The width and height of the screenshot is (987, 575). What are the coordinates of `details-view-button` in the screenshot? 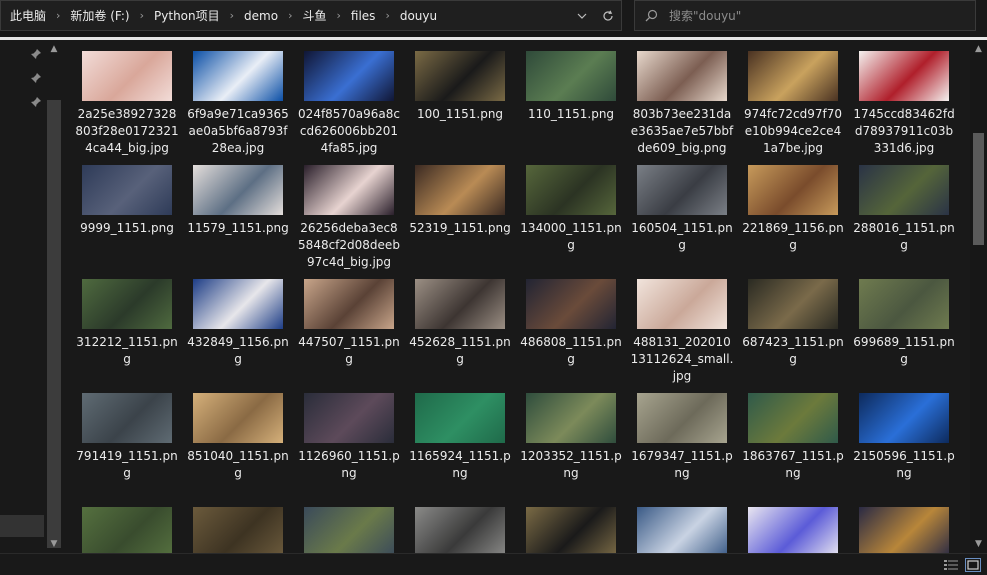 It's located at (951, 565).